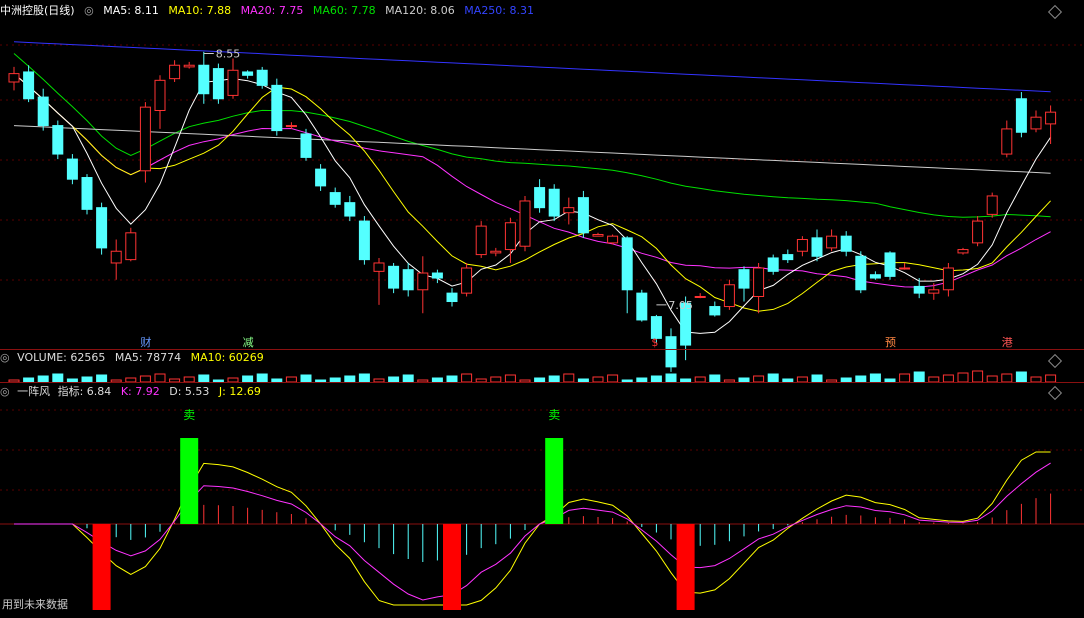 This screenshot has width=1084, height=618. What do you see at coordinates (35, 604) in the screenshot?
I see `future-data-note: 用到未来数据` at bounding box center [35, 604].